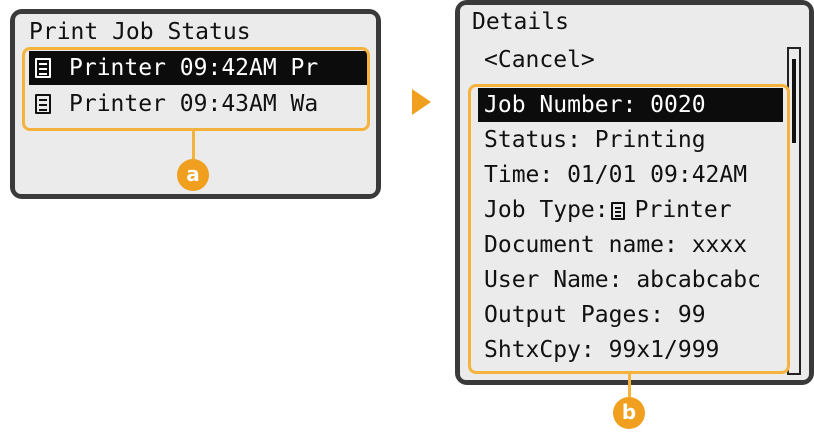 This screenshot has height=435, width=814. What do you see at coordinates (193, 145) in the screenshot?
I see `callout-a-stem` at bounding box center [193, 145].